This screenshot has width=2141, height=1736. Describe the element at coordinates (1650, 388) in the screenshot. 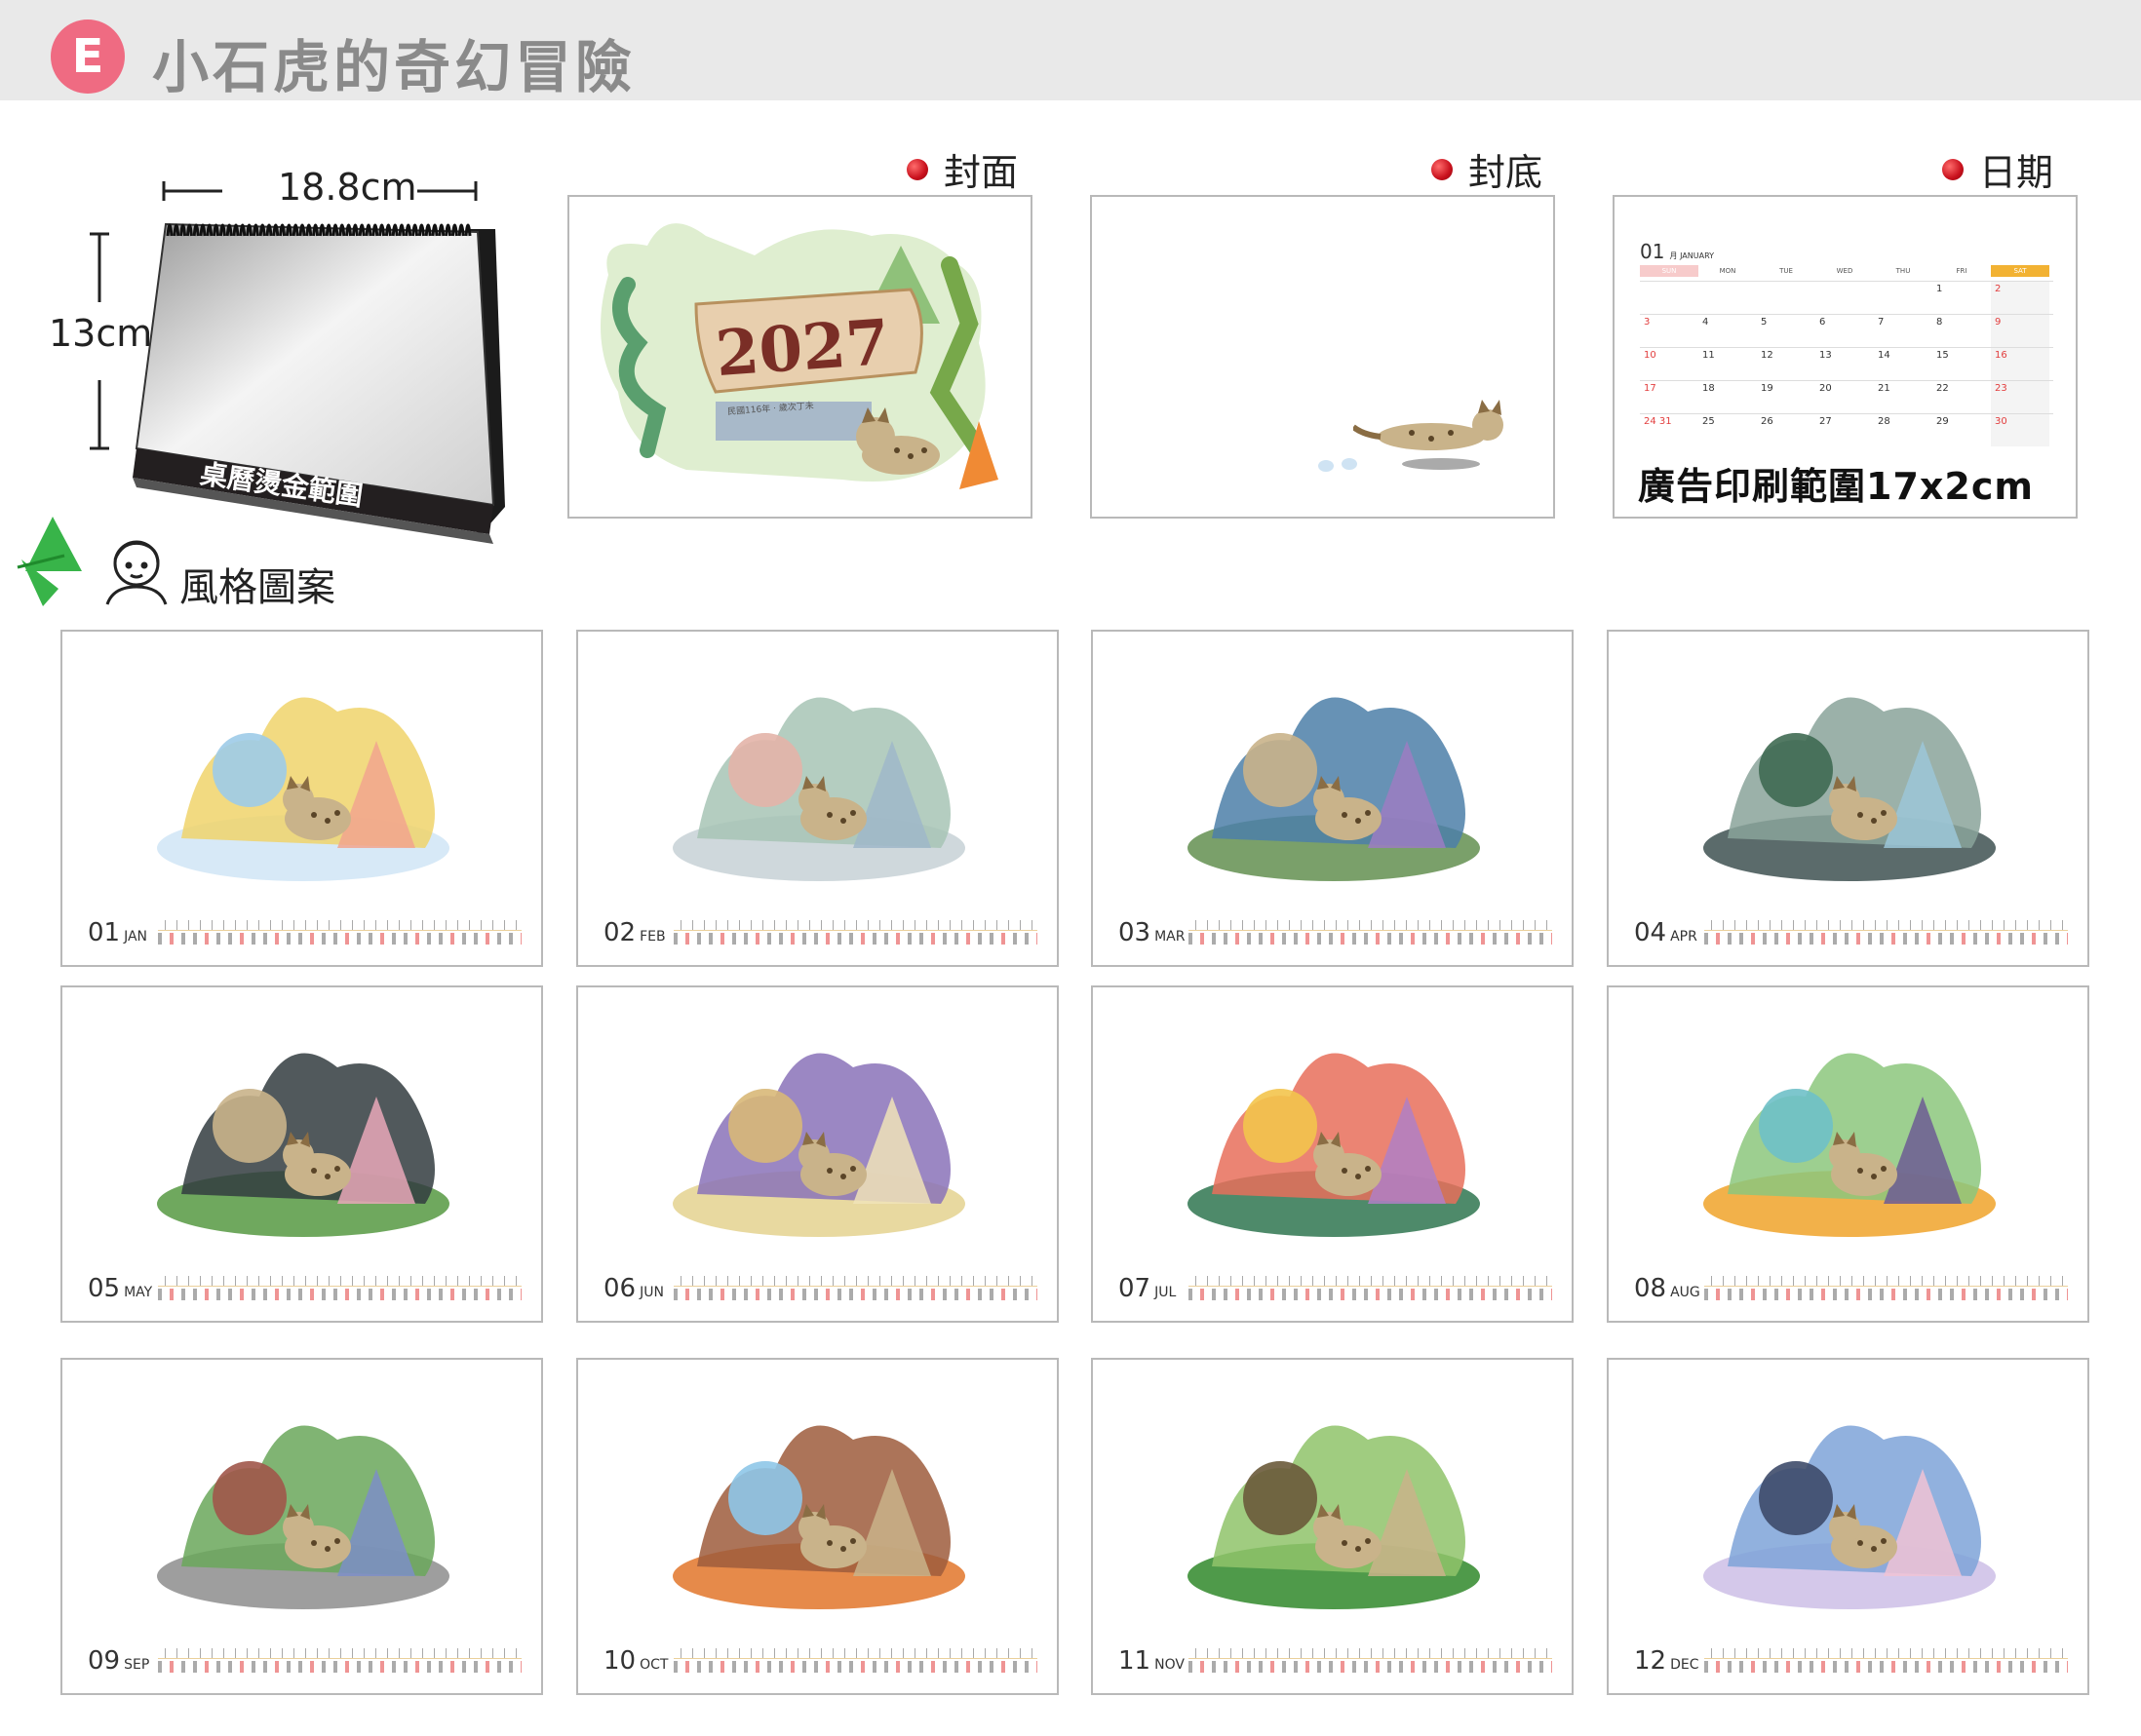

I see `calendar-day: 17` at that location.